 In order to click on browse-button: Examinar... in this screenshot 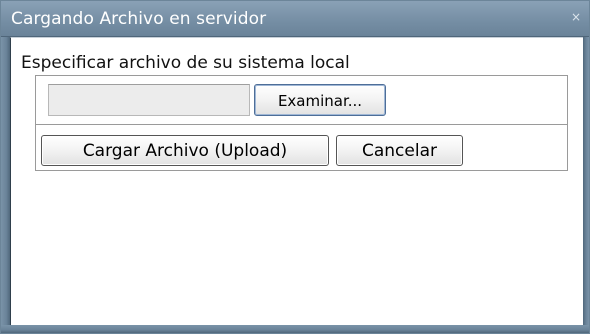, I will do `click(320, 100)`.